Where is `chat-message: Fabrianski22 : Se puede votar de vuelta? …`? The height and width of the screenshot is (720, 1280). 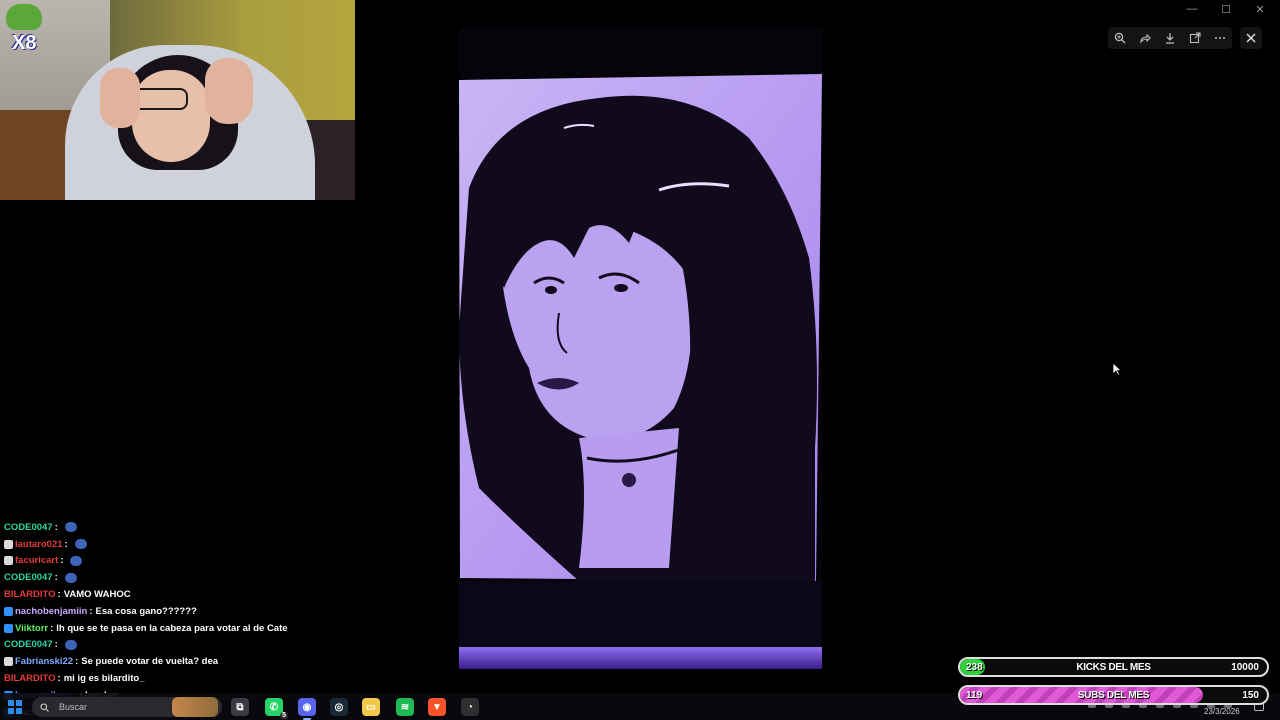 chat-message: Fabrianski22 : Se puede votar de vuelta? … is located at coordinates (169, 661).